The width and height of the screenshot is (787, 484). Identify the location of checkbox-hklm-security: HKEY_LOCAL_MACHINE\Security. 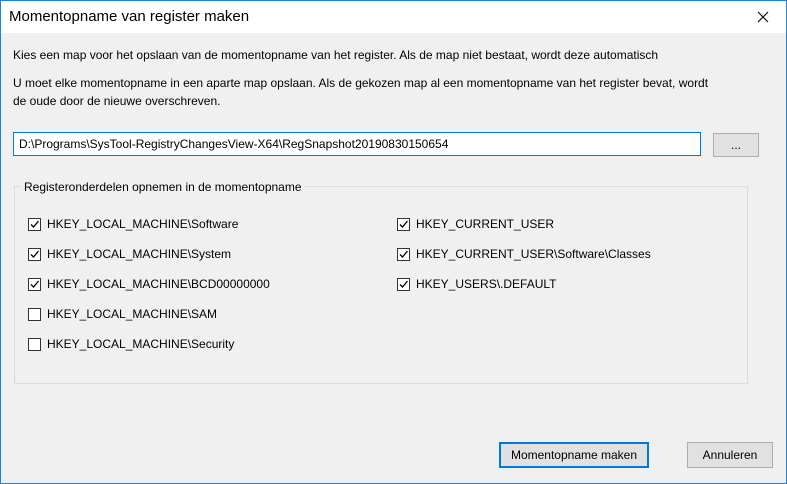
(131, 344).